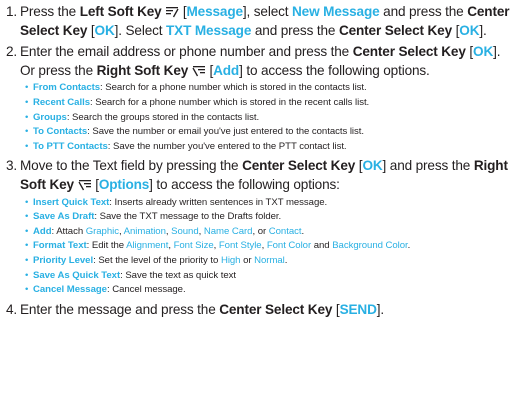 This screenshot has height=405, width=514. What do you see at coordinates (50, 11) in the screenshot?
I see `step-text: Press the` at bounding box center [50, 11].